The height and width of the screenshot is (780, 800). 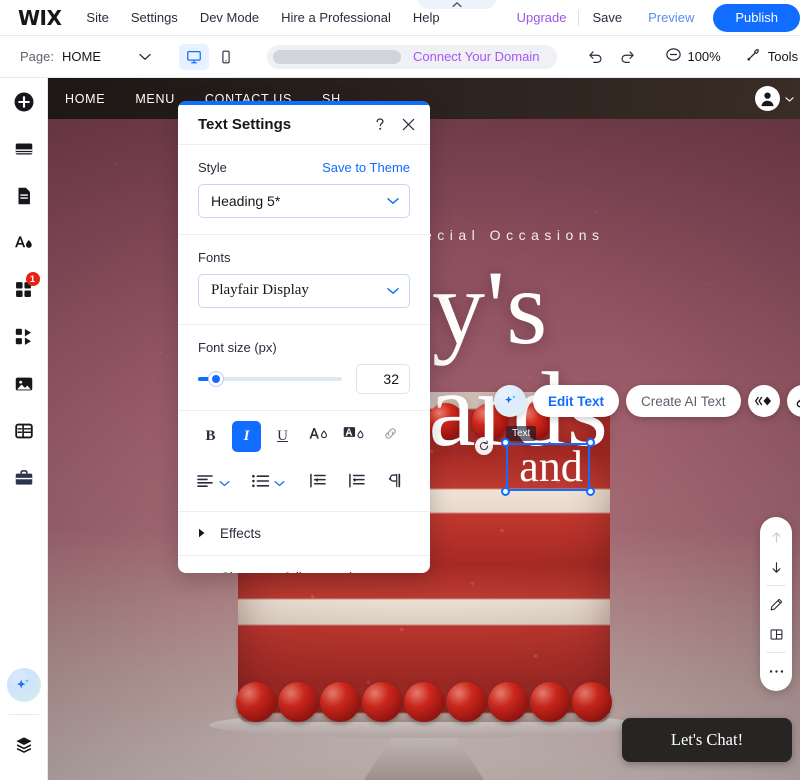 What do you see at coordinates (505, 442) in the screenshot?
I see `resize-handle-top-left` at bounding box center [505, 442].